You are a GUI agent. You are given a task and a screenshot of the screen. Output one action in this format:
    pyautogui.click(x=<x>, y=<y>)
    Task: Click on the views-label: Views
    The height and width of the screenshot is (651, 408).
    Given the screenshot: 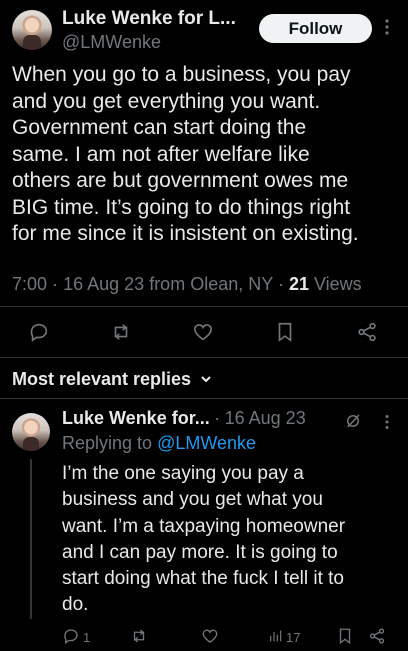 What is the action you would take?
    pyautogui.click(x=337, y=284)
    